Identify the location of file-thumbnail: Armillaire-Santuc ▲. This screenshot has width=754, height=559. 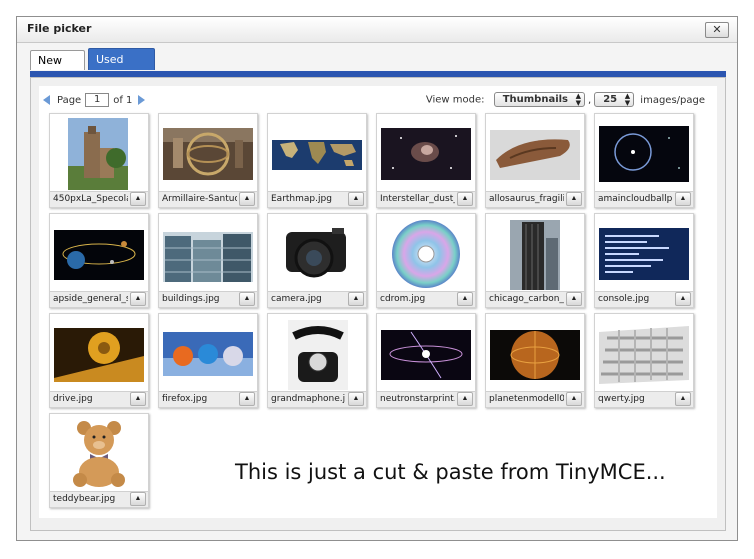
(208, 160).